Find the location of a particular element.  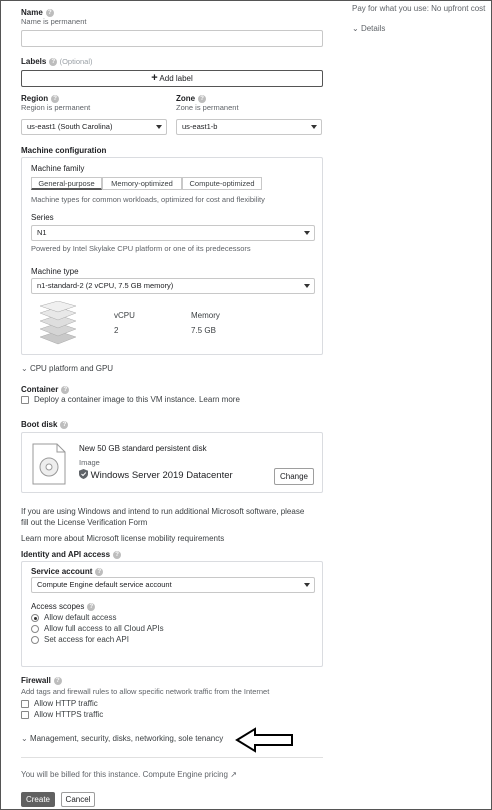

layers-icon is located at coordinates (58, 323).